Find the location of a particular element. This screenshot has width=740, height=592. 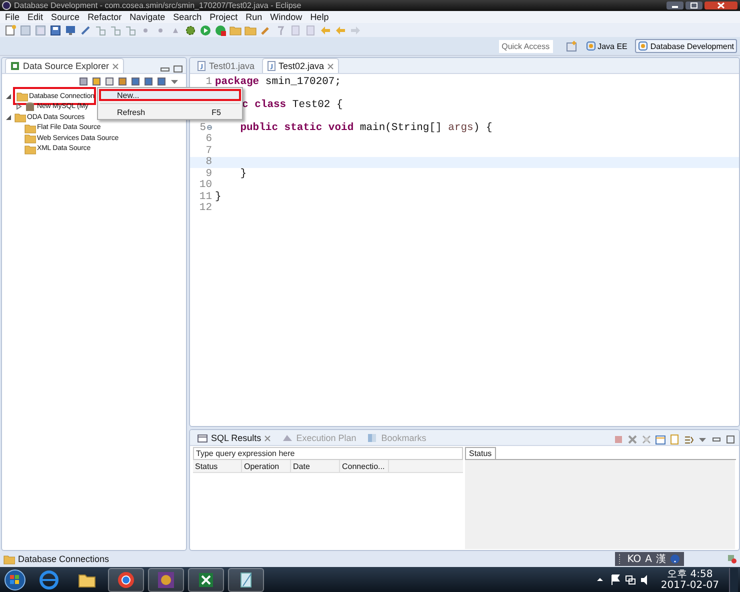

menu-item: Help is located at coordinates (319, 17).